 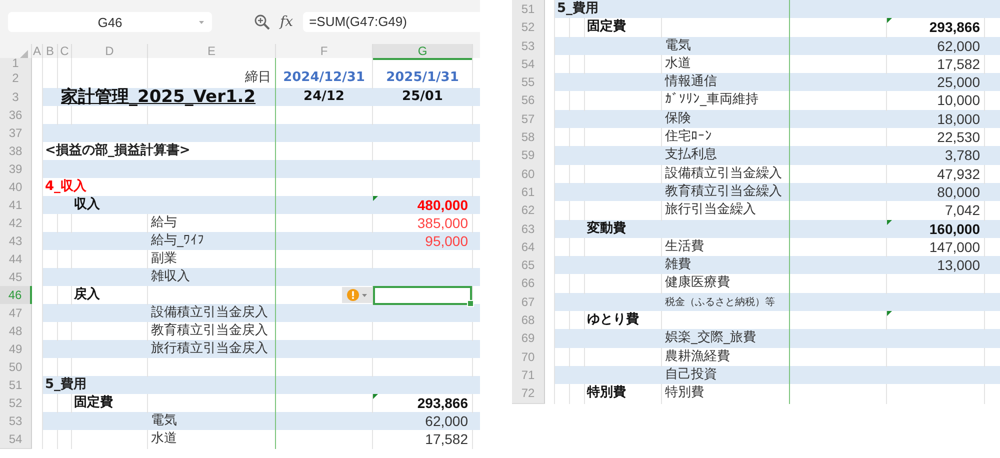 What do you see at coordinates (697, 356) in the screenshot?
I see `item-label: 農耕漁経費` at bounding box center [697, 356].